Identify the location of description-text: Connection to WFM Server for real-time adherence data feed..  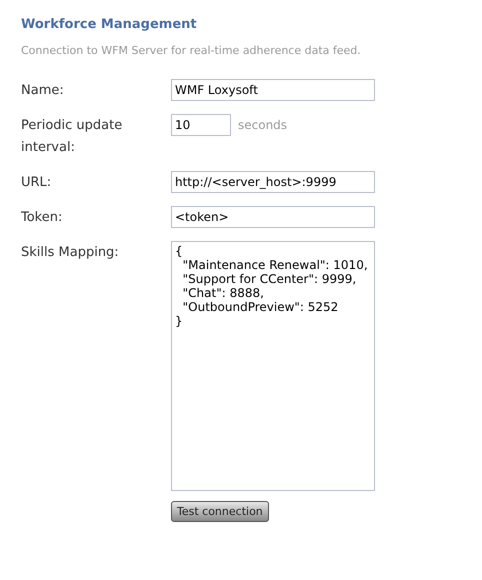
(191, 51).